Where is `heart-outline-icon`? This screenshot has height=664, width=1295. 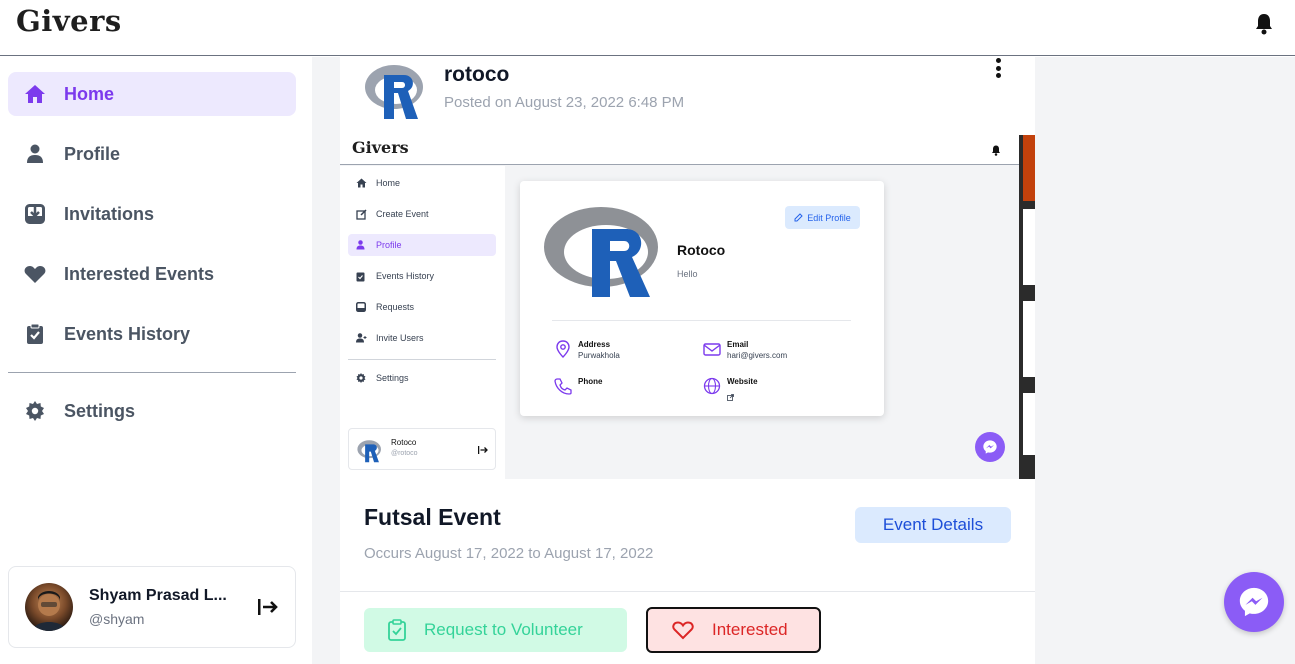
heart-outline-icon is located at coordinates (683, 629).